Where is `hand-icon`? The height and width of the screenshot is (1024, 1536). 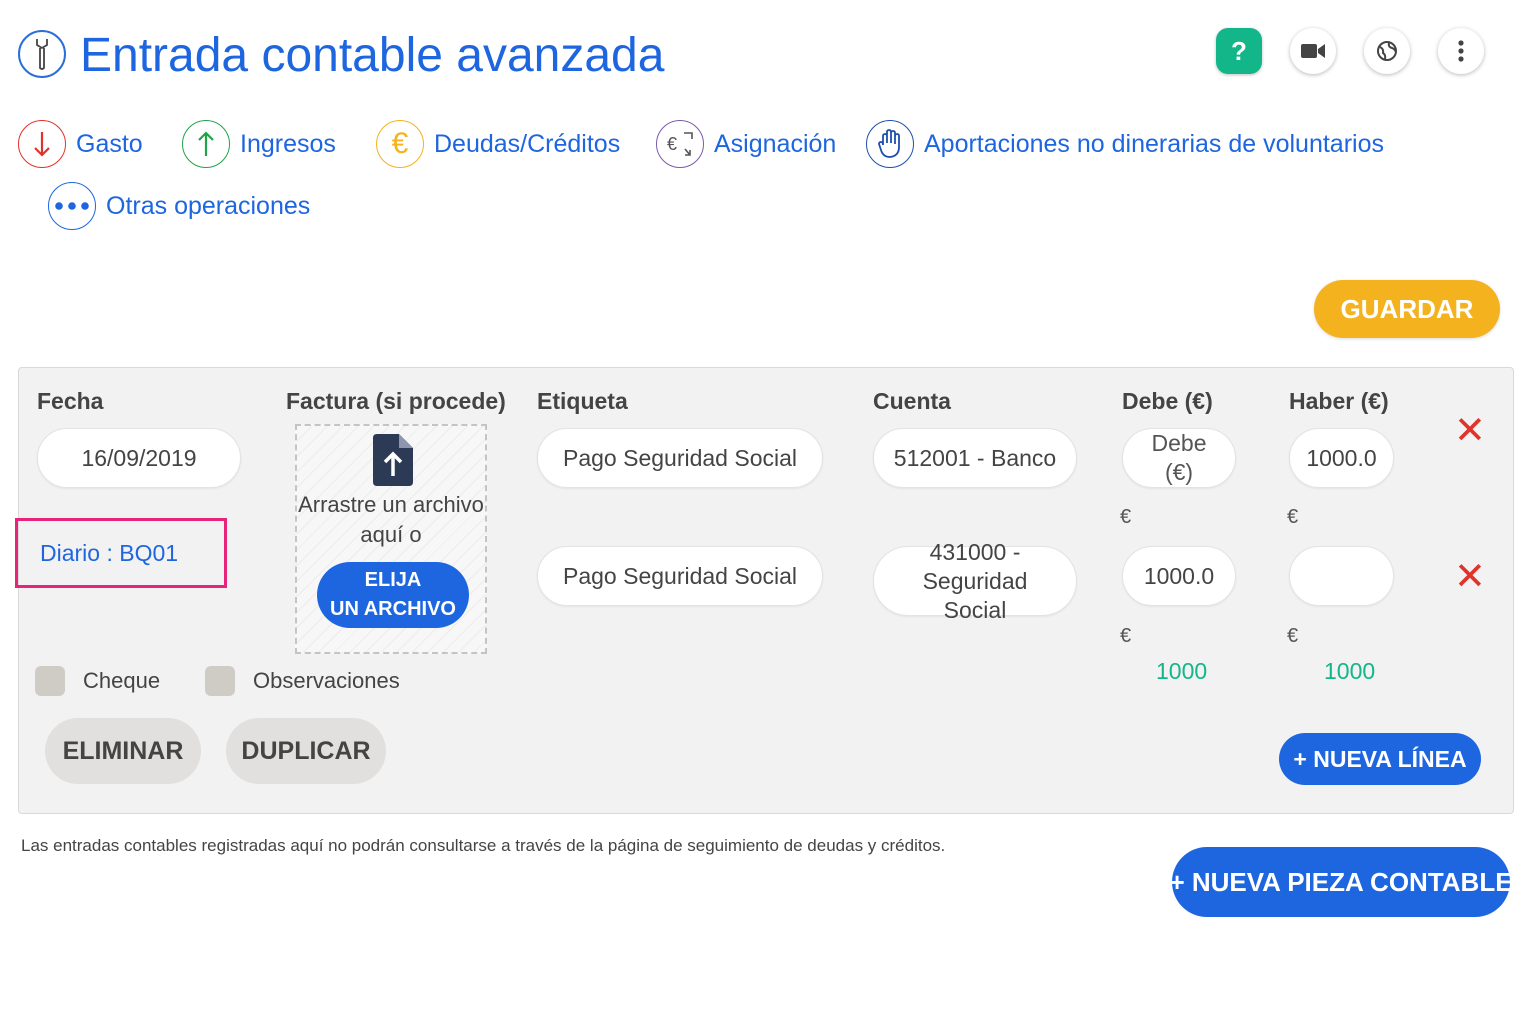
hand-icon is located at coordinates (890, 144).